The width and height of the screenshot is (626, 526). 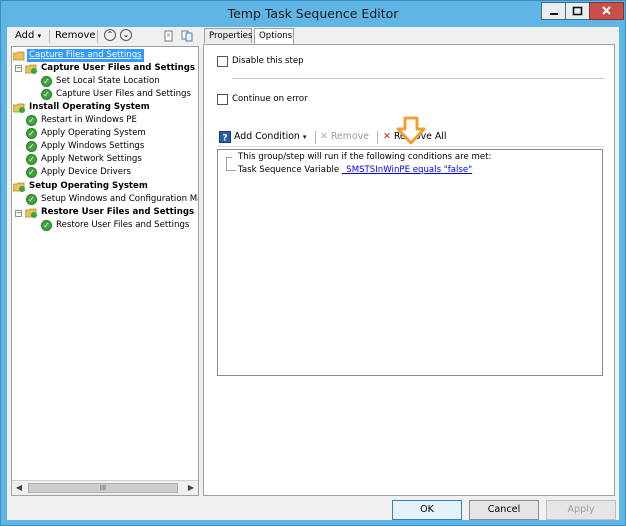 I want to click on window-title: Temp Task Sequence Editor, so click(x=313, y=13).